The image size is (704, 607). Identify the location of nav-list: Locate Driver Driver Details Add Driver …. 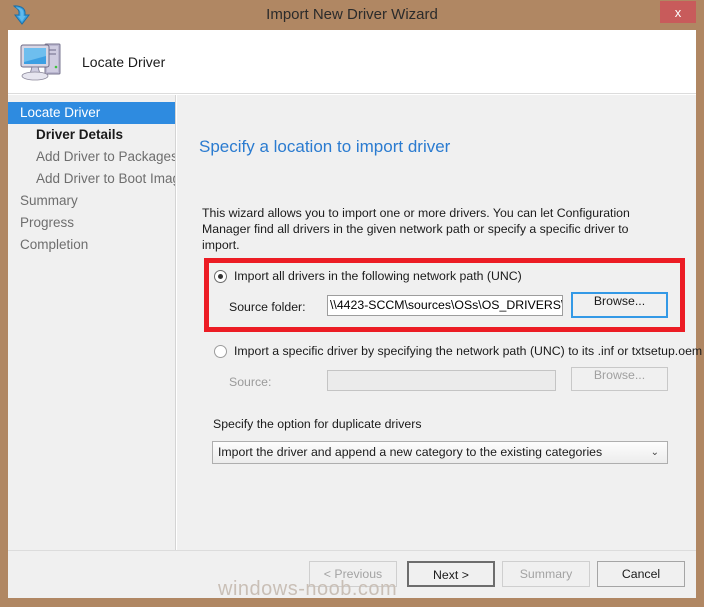
(91, 179).